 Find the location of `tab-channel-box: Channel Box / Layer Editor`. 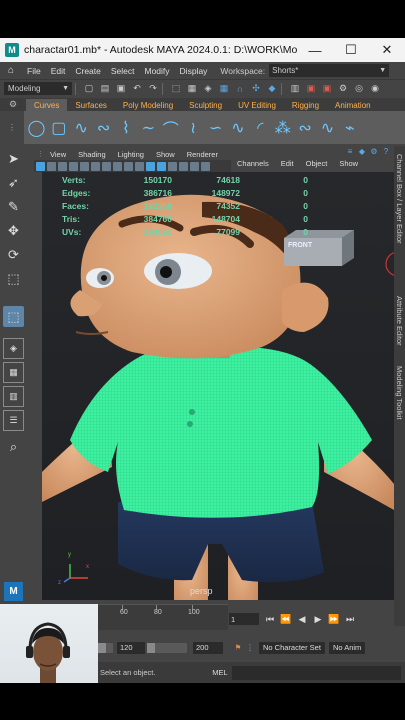

tab-channel-box: Channel Box / Layer Editor is located at coordinates (399, 199).